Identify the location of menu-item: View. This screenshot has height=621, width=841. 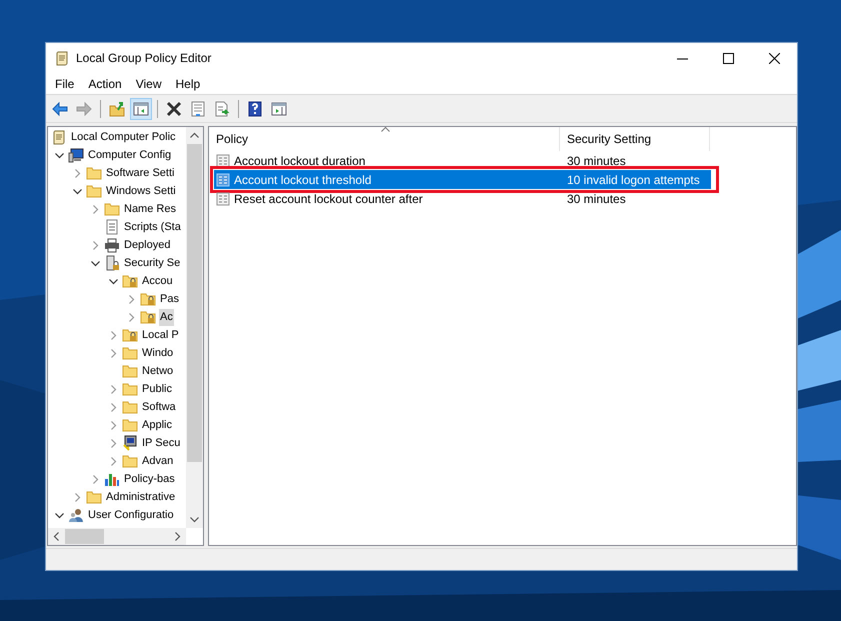
(148, 83).